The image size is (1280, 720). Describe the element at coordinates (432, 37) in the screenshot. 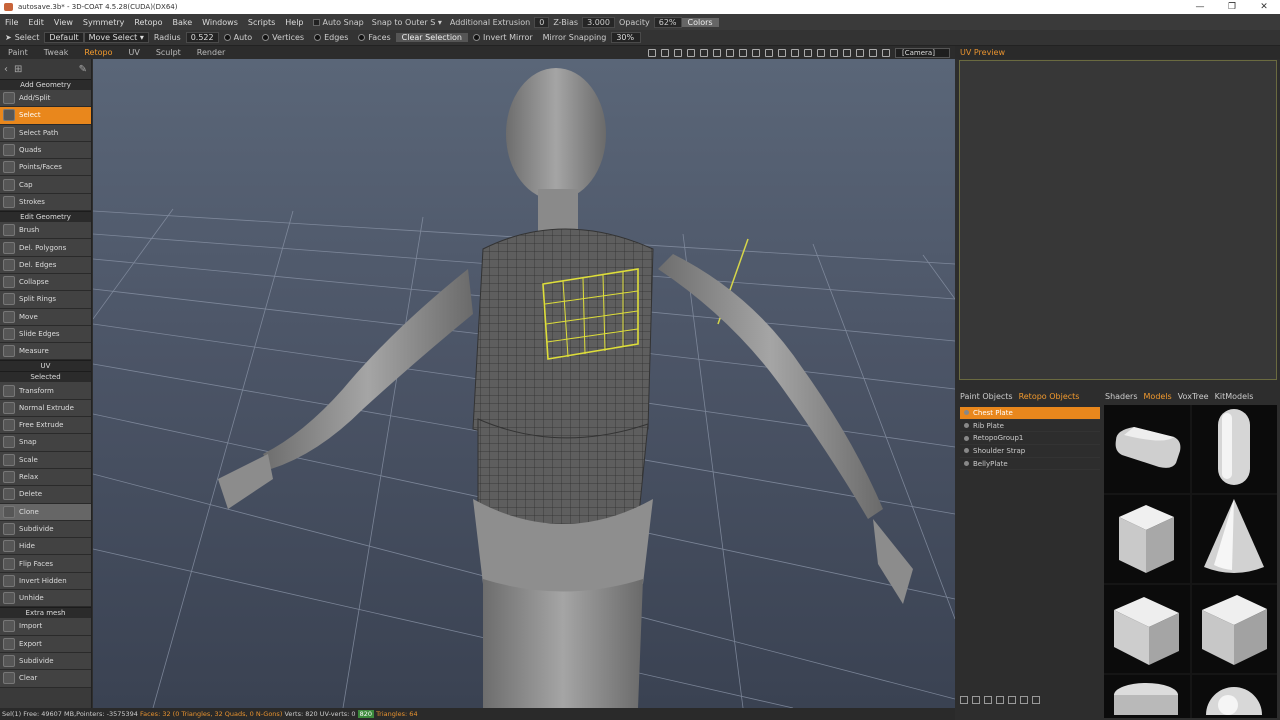

I see `clear-selection-button: Clear Selection` at that location.